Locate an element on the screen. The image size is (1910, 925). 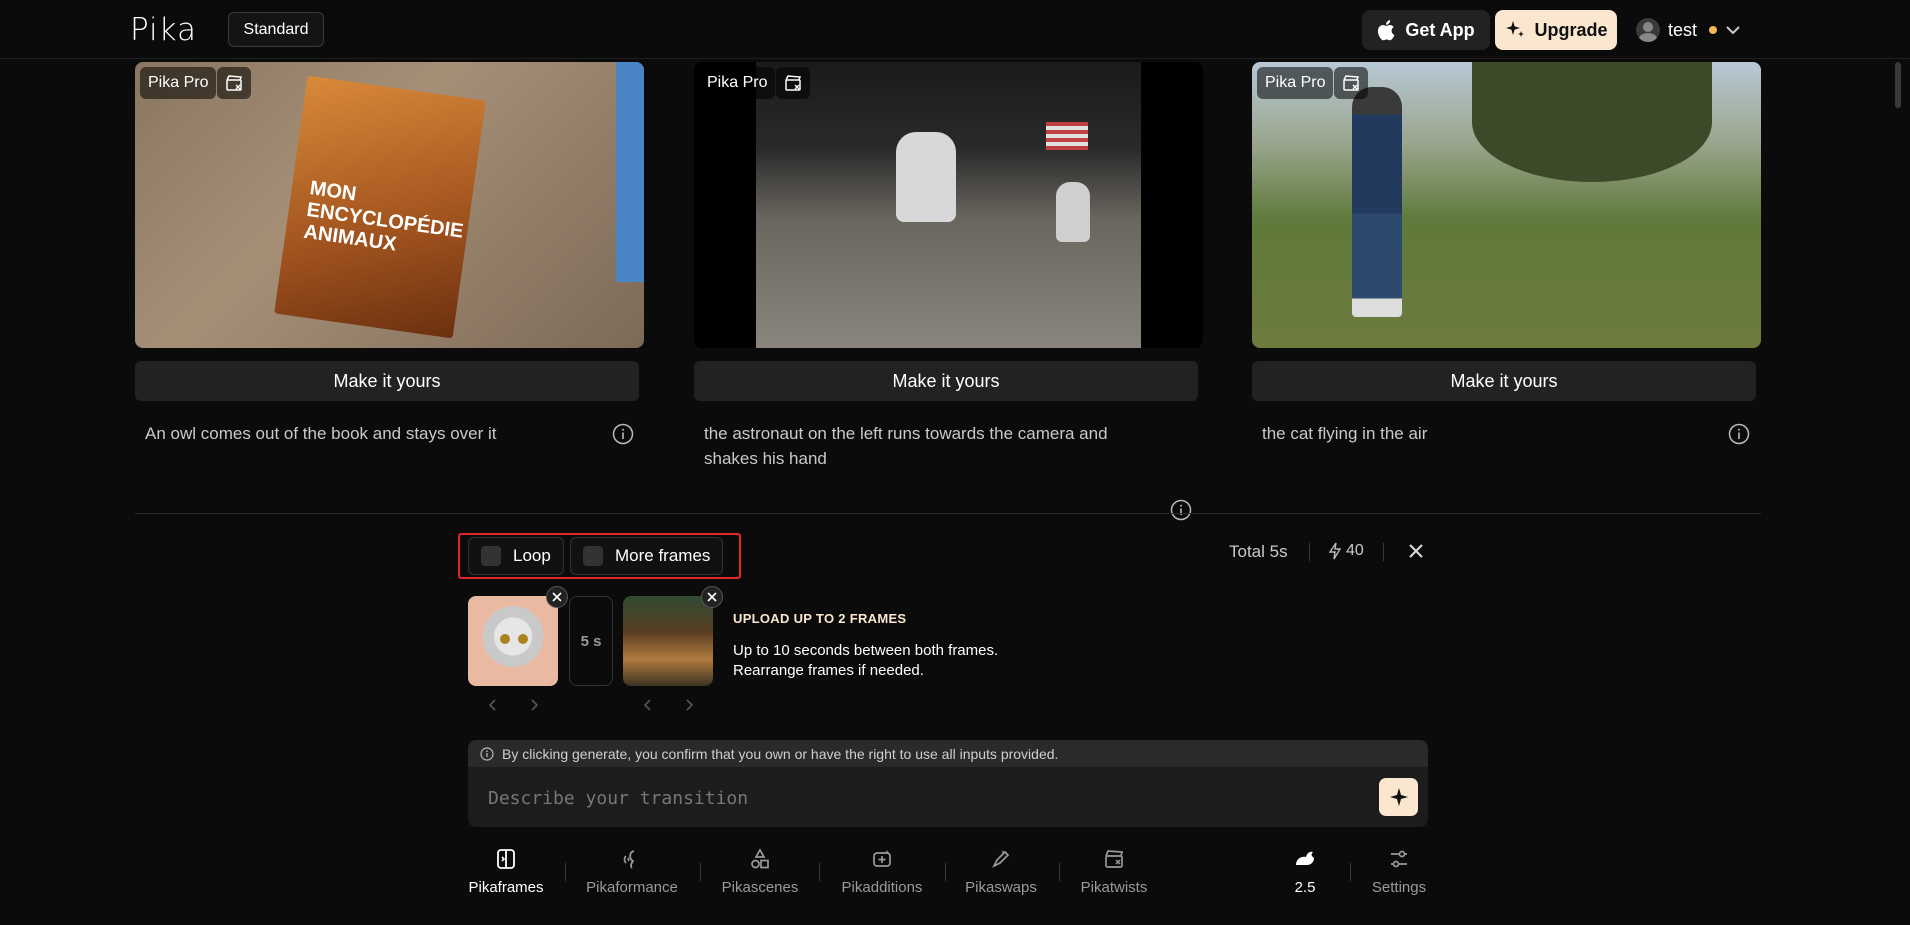
transition-prompt-input is located at coordinates (908, 798).